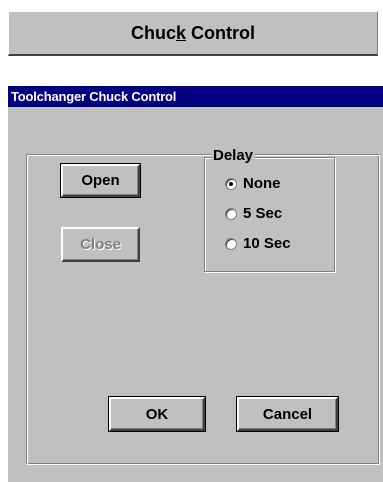 The height and width of the screenshot is (482, 383). I want to click on delay-legend: Delay, so click(233, 155).